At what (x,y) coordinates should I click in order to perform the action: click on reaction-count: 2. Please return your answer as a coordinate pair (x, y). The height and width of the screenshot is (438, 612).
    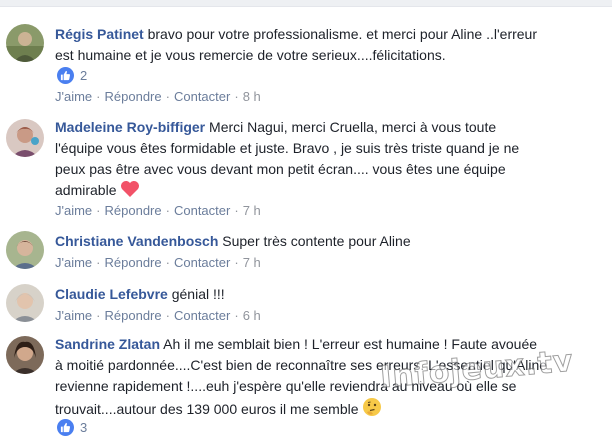
    Looking at the image, I should click on (72, 75).